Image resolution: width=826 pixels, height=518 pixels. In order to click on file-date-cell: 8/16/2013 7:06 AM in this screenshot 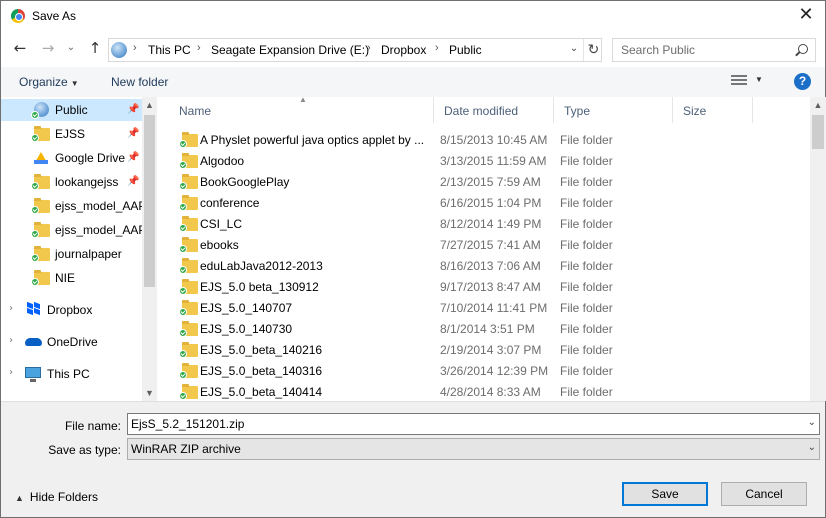, I will do `click(490, 266)`.